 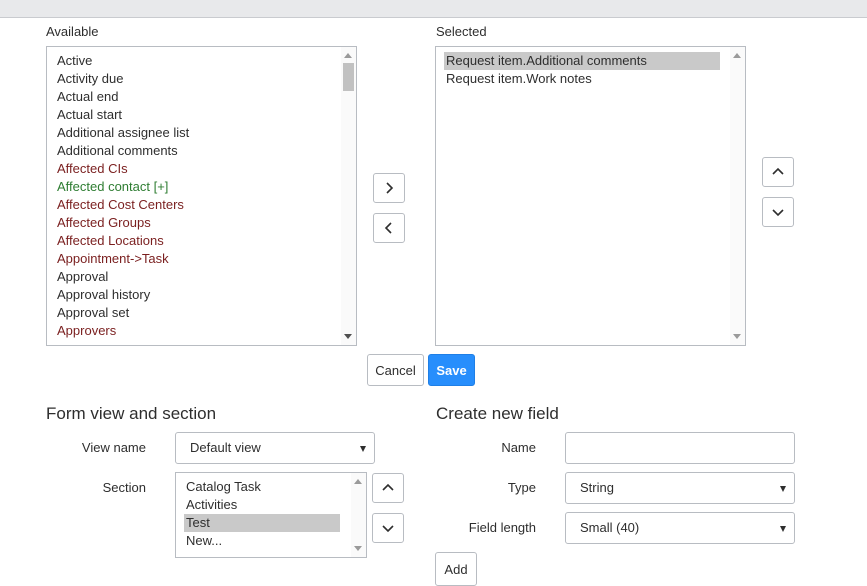 I want to click on field-length-select: Small (40), so click(x=680, y=528).